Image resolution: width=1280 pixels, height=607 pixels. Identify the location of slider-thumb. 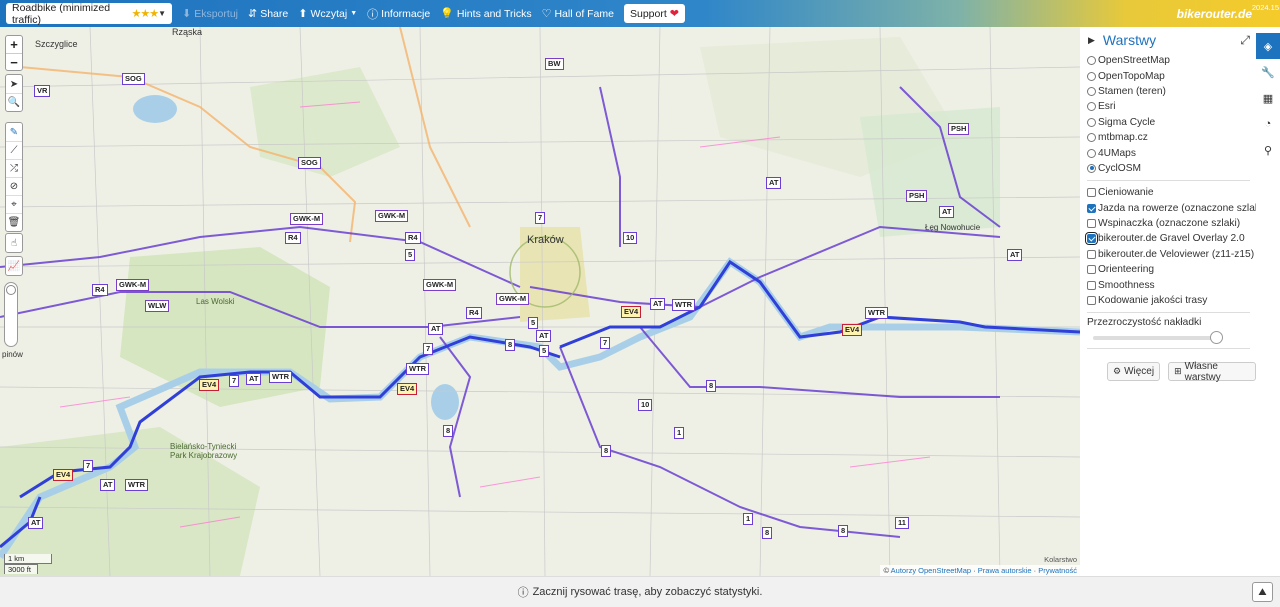
(1216, 338).